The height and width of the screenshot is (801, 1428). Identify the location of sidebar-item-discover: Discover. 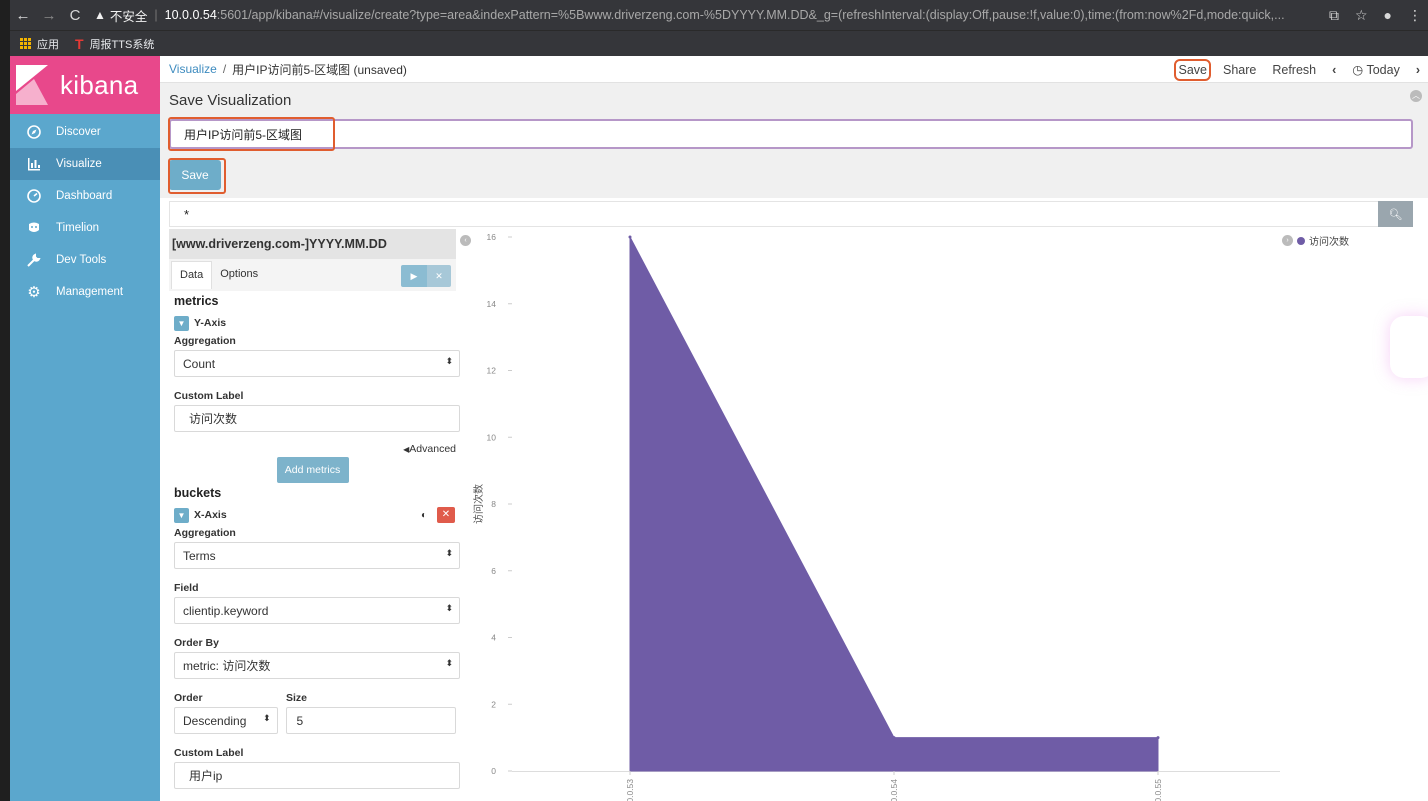
(85, 132).